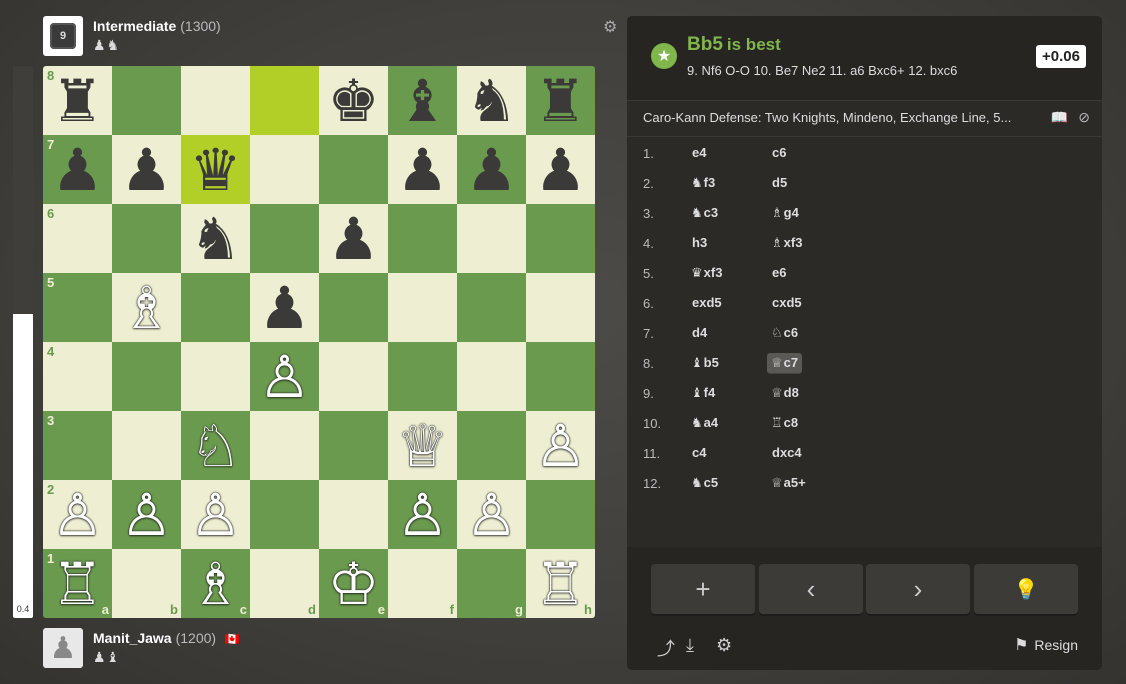  I want to click on black-piece-a7: ♟, so click(78, 170).